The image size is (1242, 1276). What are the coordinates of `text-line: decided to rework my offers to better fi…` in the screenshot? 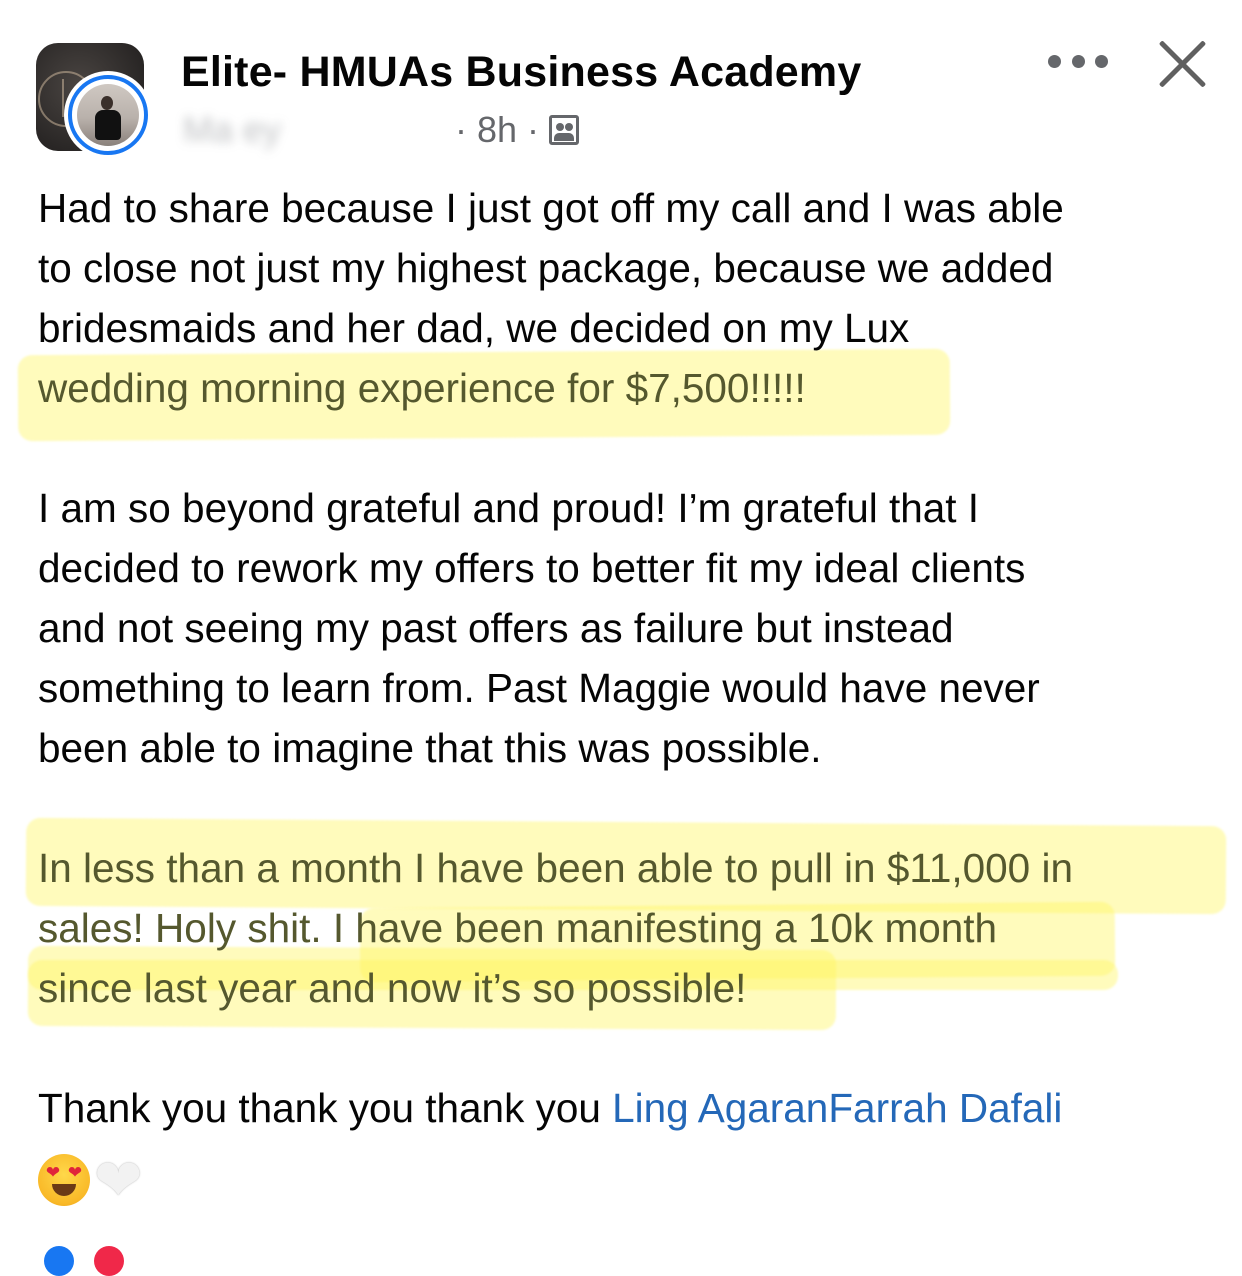 It's located at (532, 568).